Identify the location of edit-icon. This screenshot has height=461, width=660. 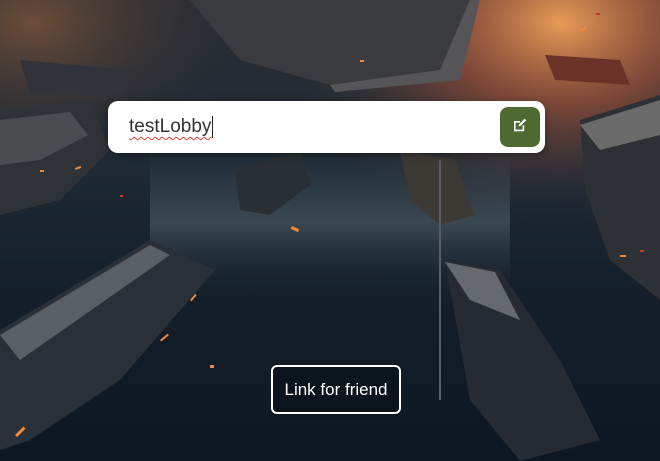
(520, 127).